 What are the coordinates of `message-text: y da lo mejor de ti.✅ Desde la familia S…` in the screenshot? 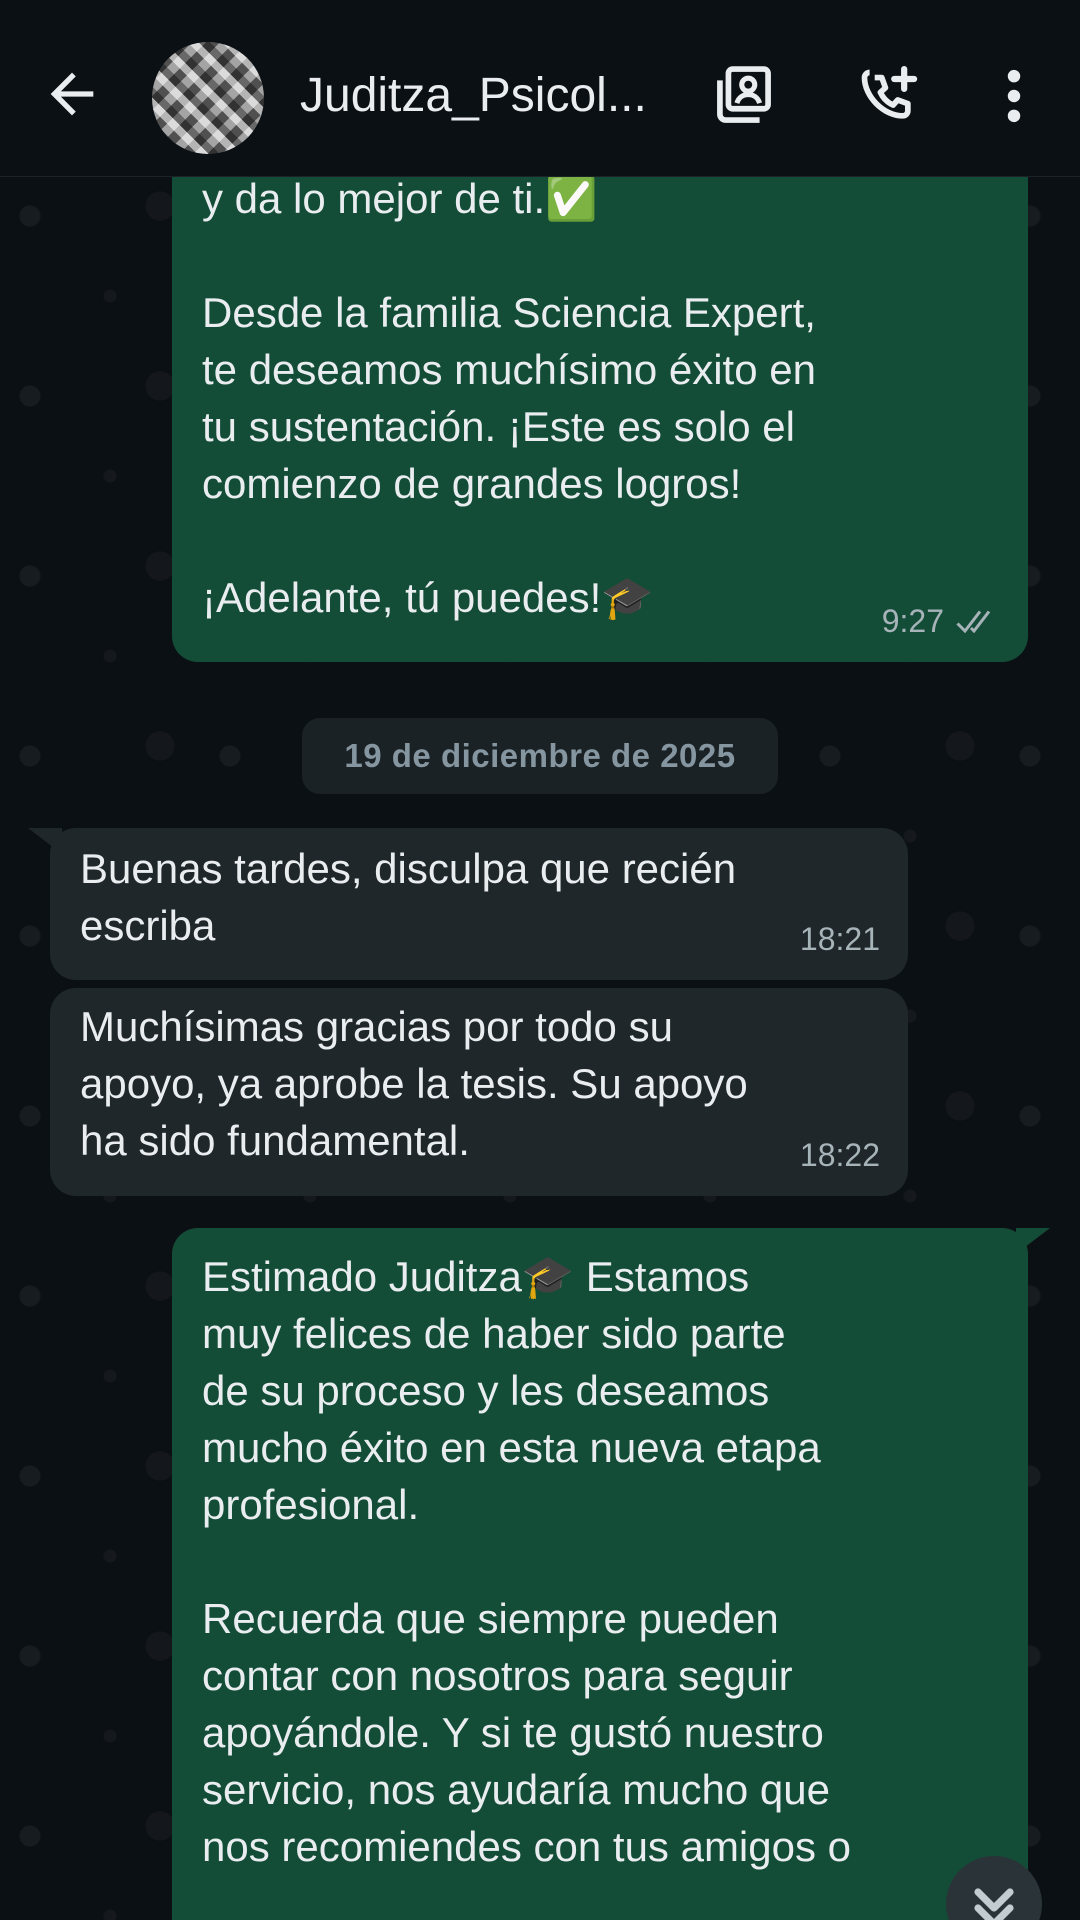 It's located at (509, 398).